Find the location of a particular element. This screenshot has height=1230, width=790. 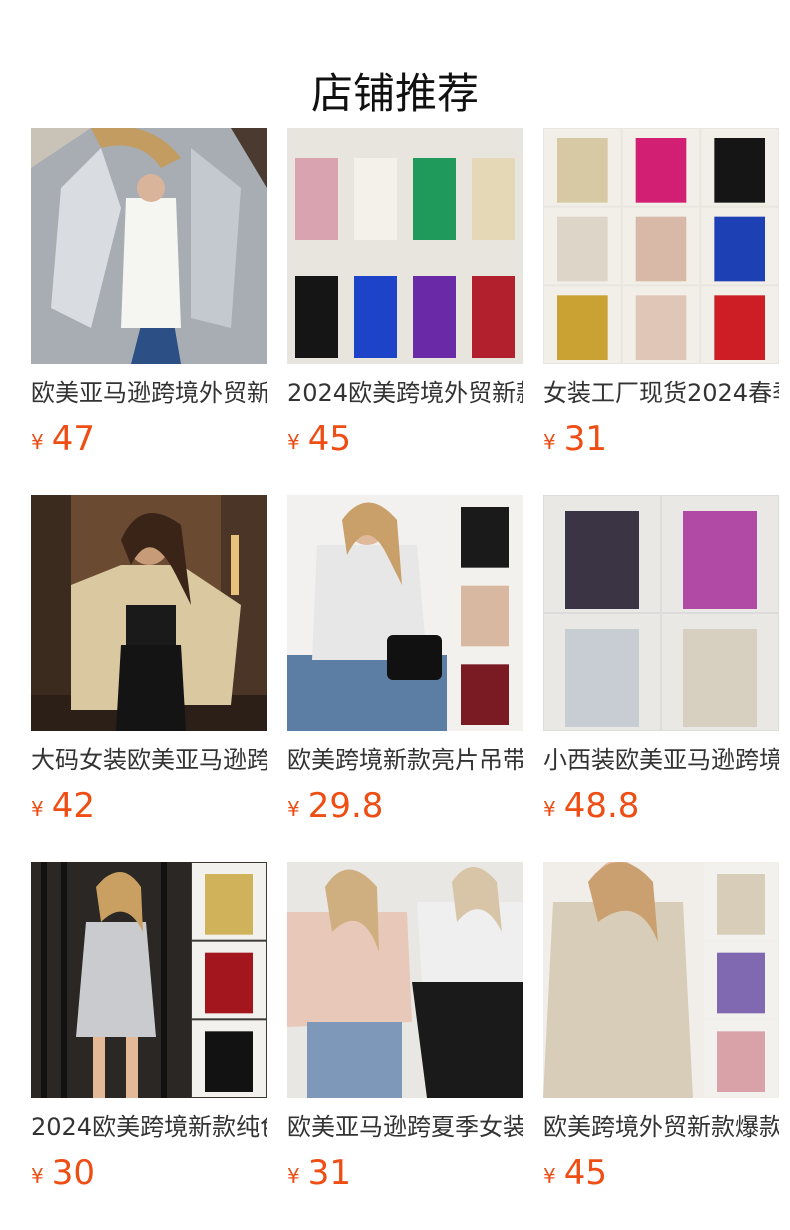

product-title: 欧美跨境新款亮片吊带背心 is located at coordinates (405, 760).